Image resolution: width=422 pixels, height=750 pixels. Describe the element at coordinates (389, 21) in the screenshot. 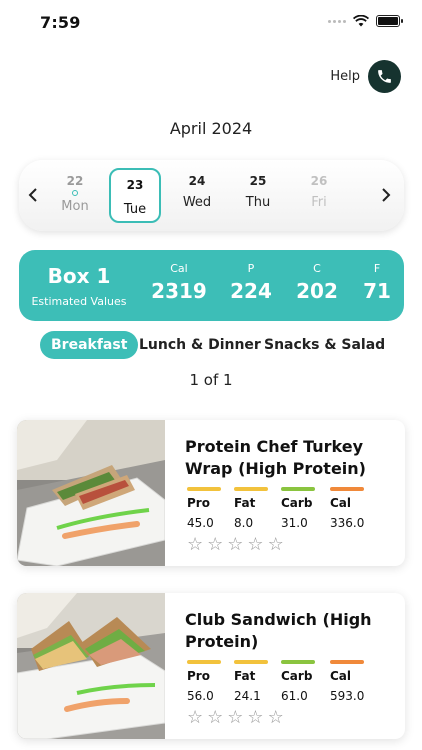

I see `battery-icon` at that location.